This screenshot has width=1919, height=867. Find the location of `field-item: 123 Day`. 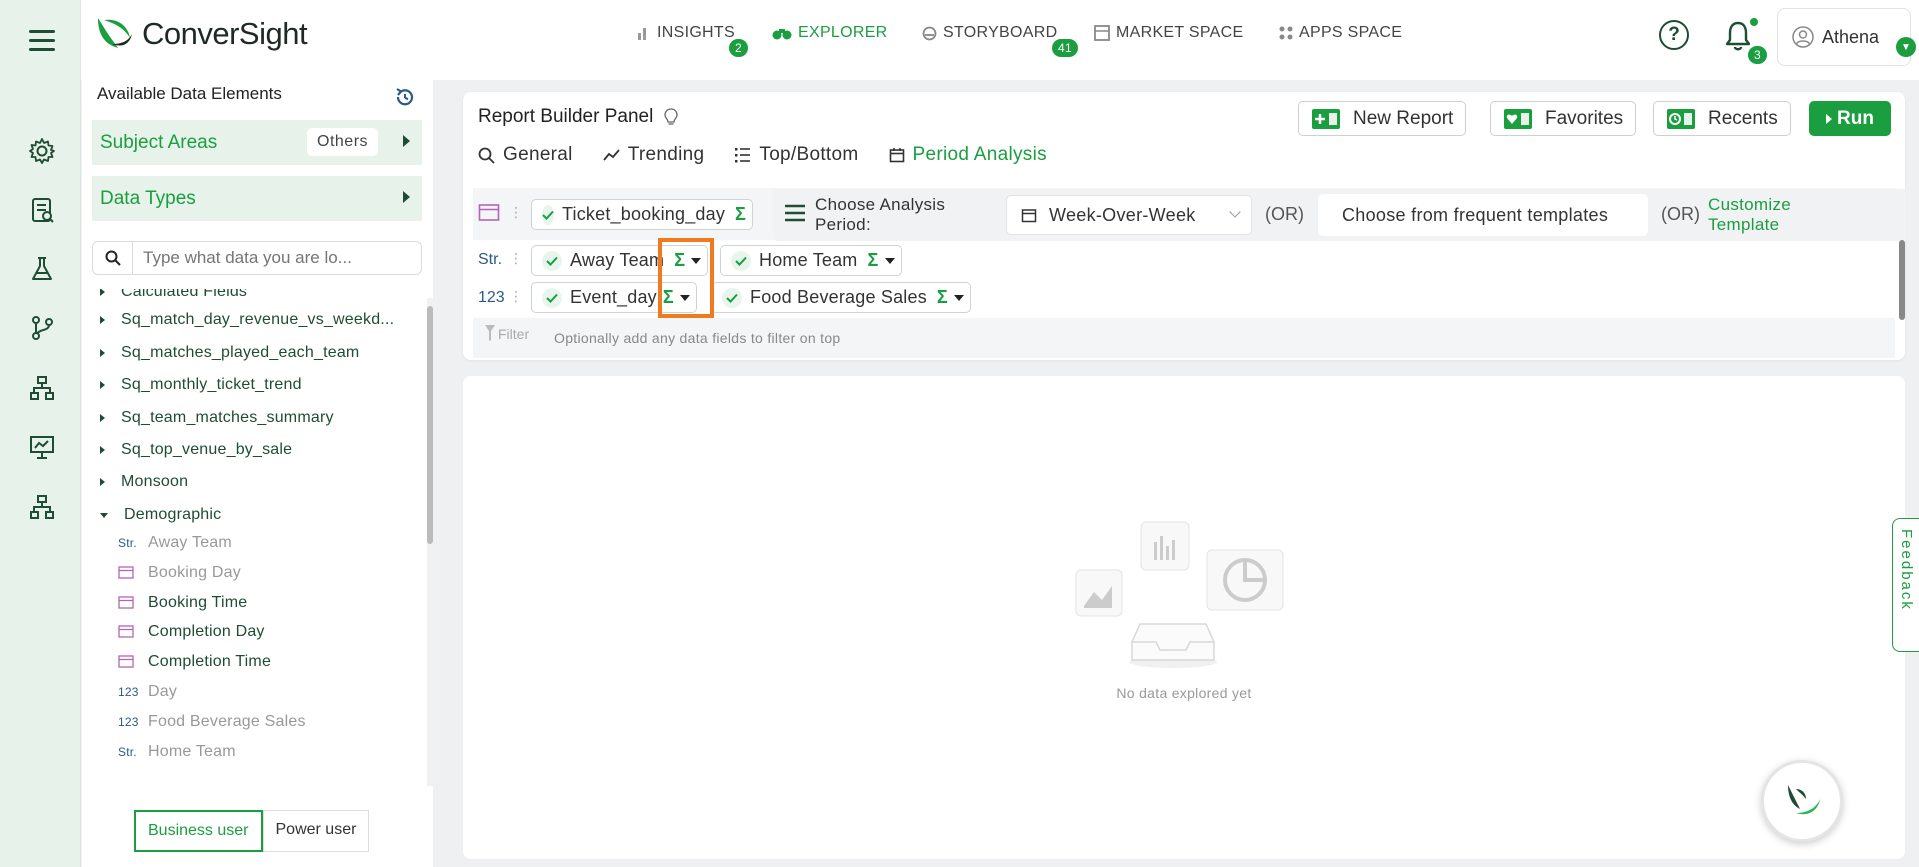

field-item: 123 Day is located at coordinates (147, 692).